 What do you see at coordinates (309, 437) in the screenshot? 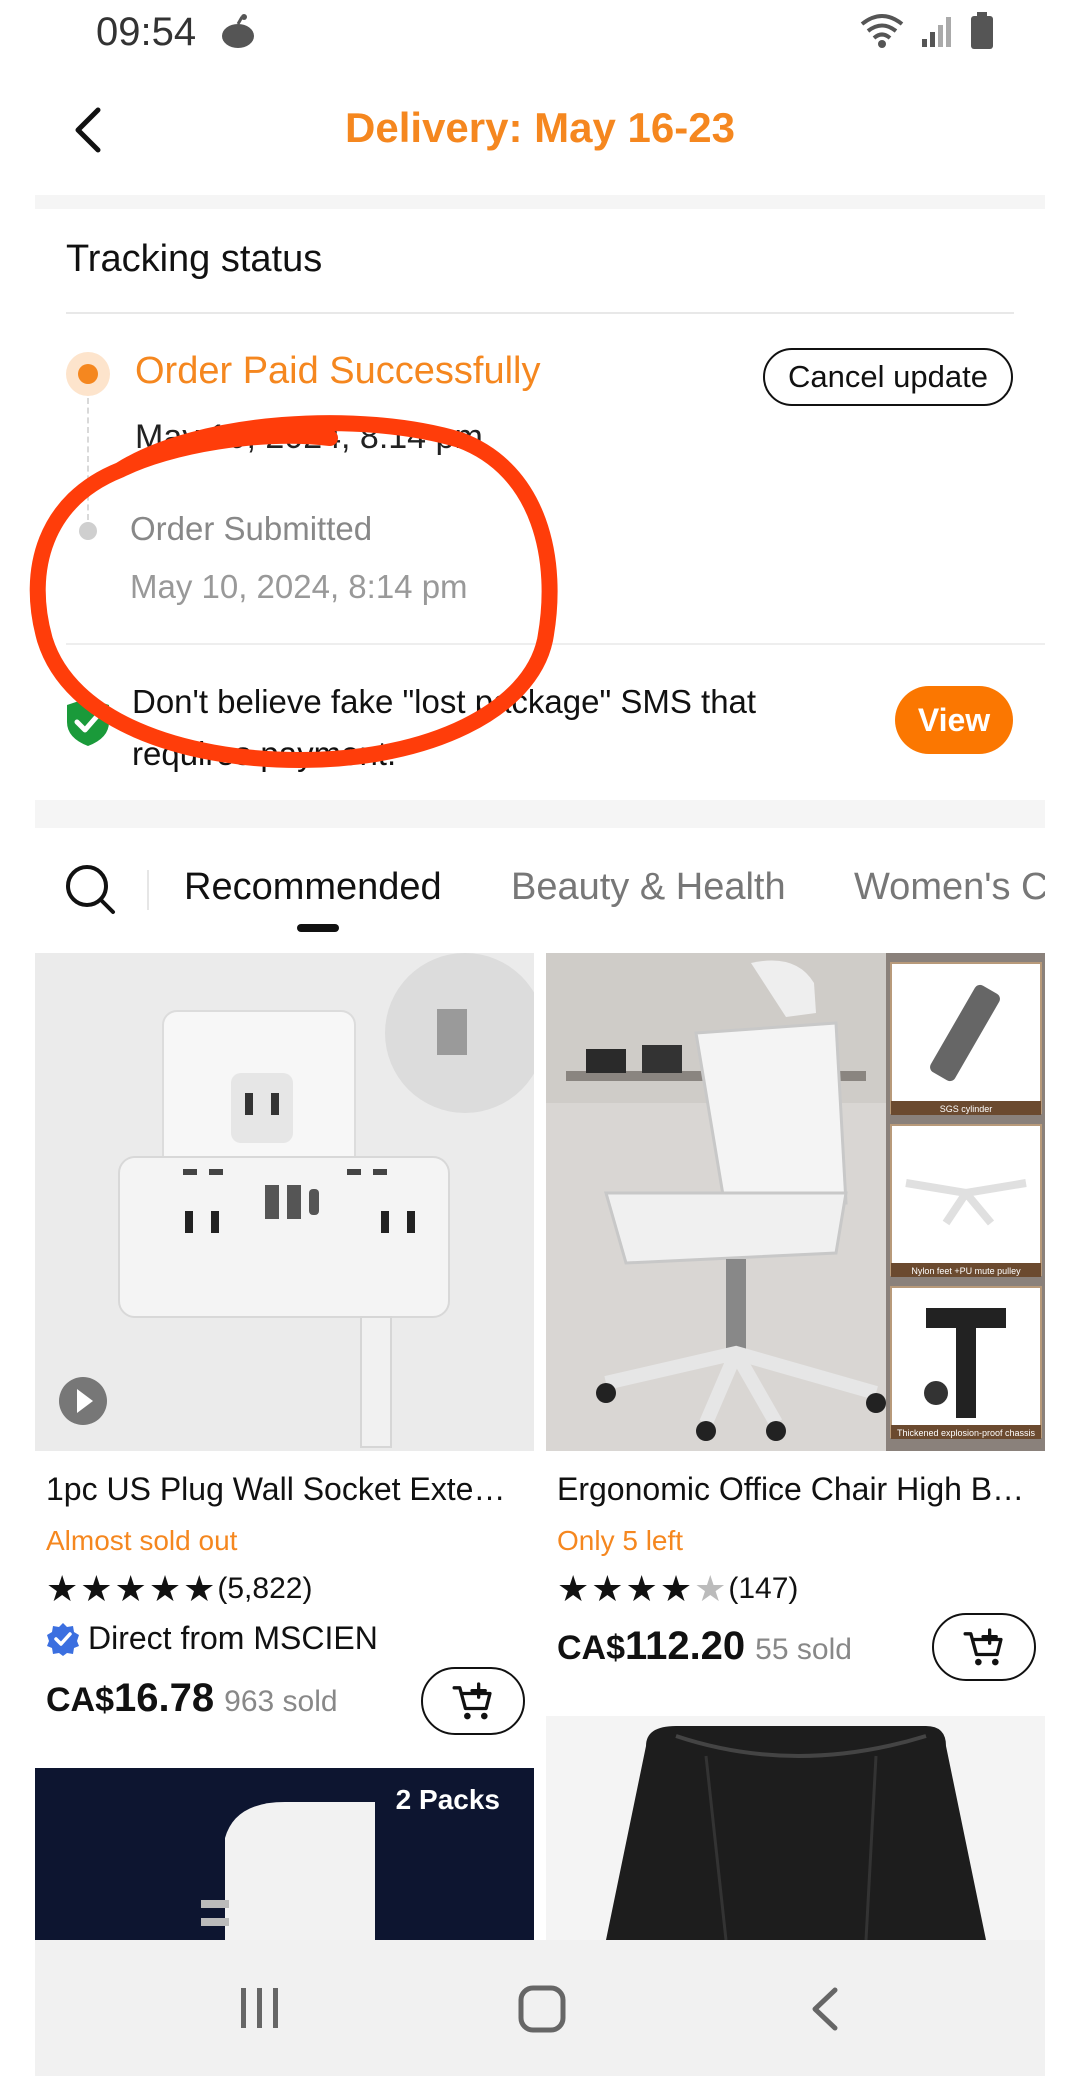
I see `event-order-paid-date: May 10, 2024, 8:14 pm` at bounding box center [309, 437].